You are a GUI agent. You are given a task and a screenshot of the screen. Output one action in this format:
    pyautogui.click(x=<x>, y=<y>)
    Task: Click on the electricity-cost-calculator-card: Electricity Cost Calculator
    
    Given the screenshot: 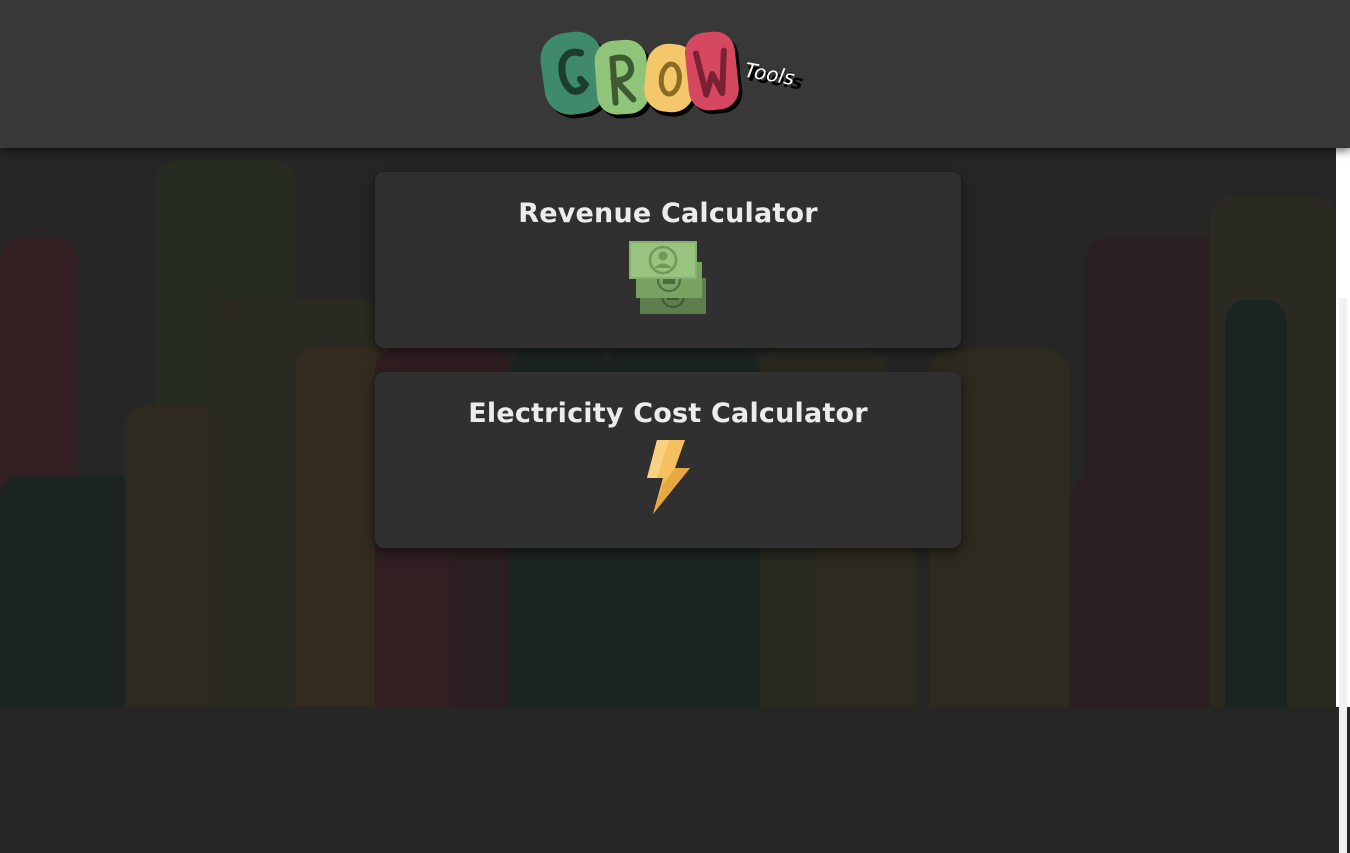 What is the action you would take?
    pyautogui.click(x=668, y=460)
    